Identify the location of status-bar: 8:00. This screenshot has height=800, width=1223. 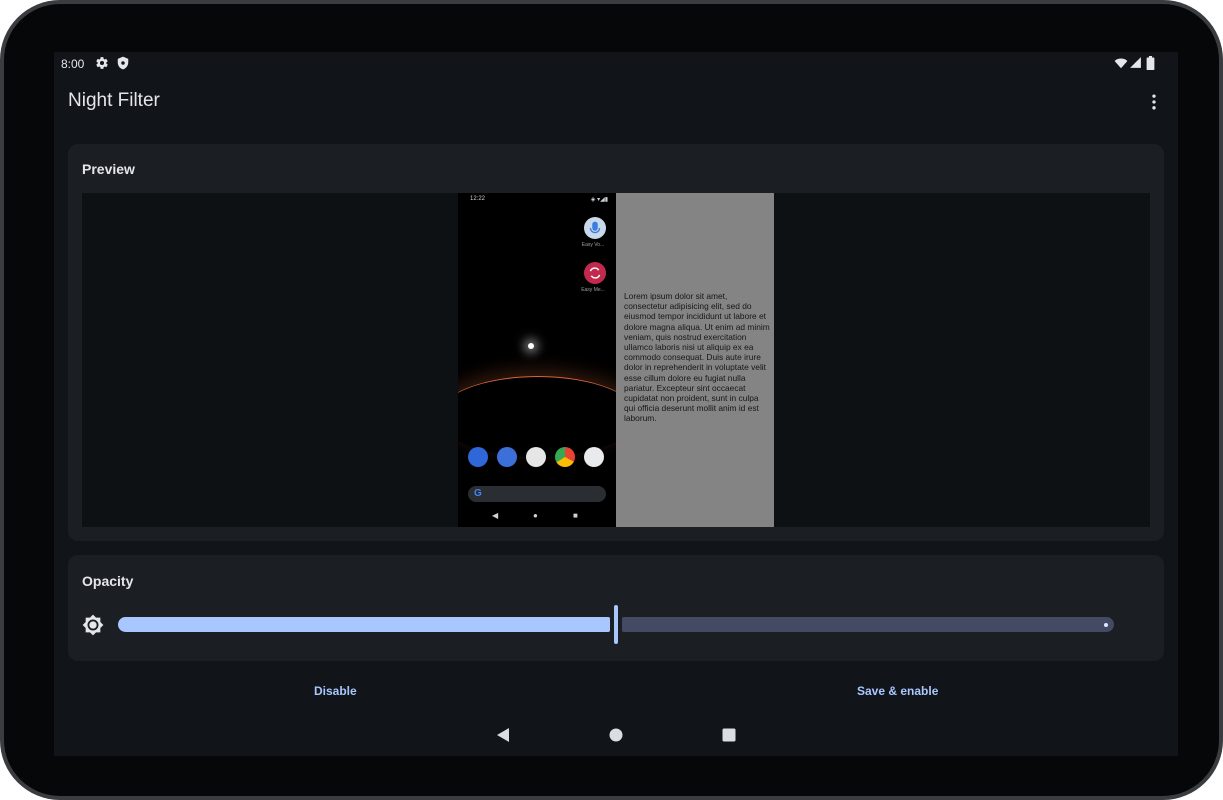
(616, 64).